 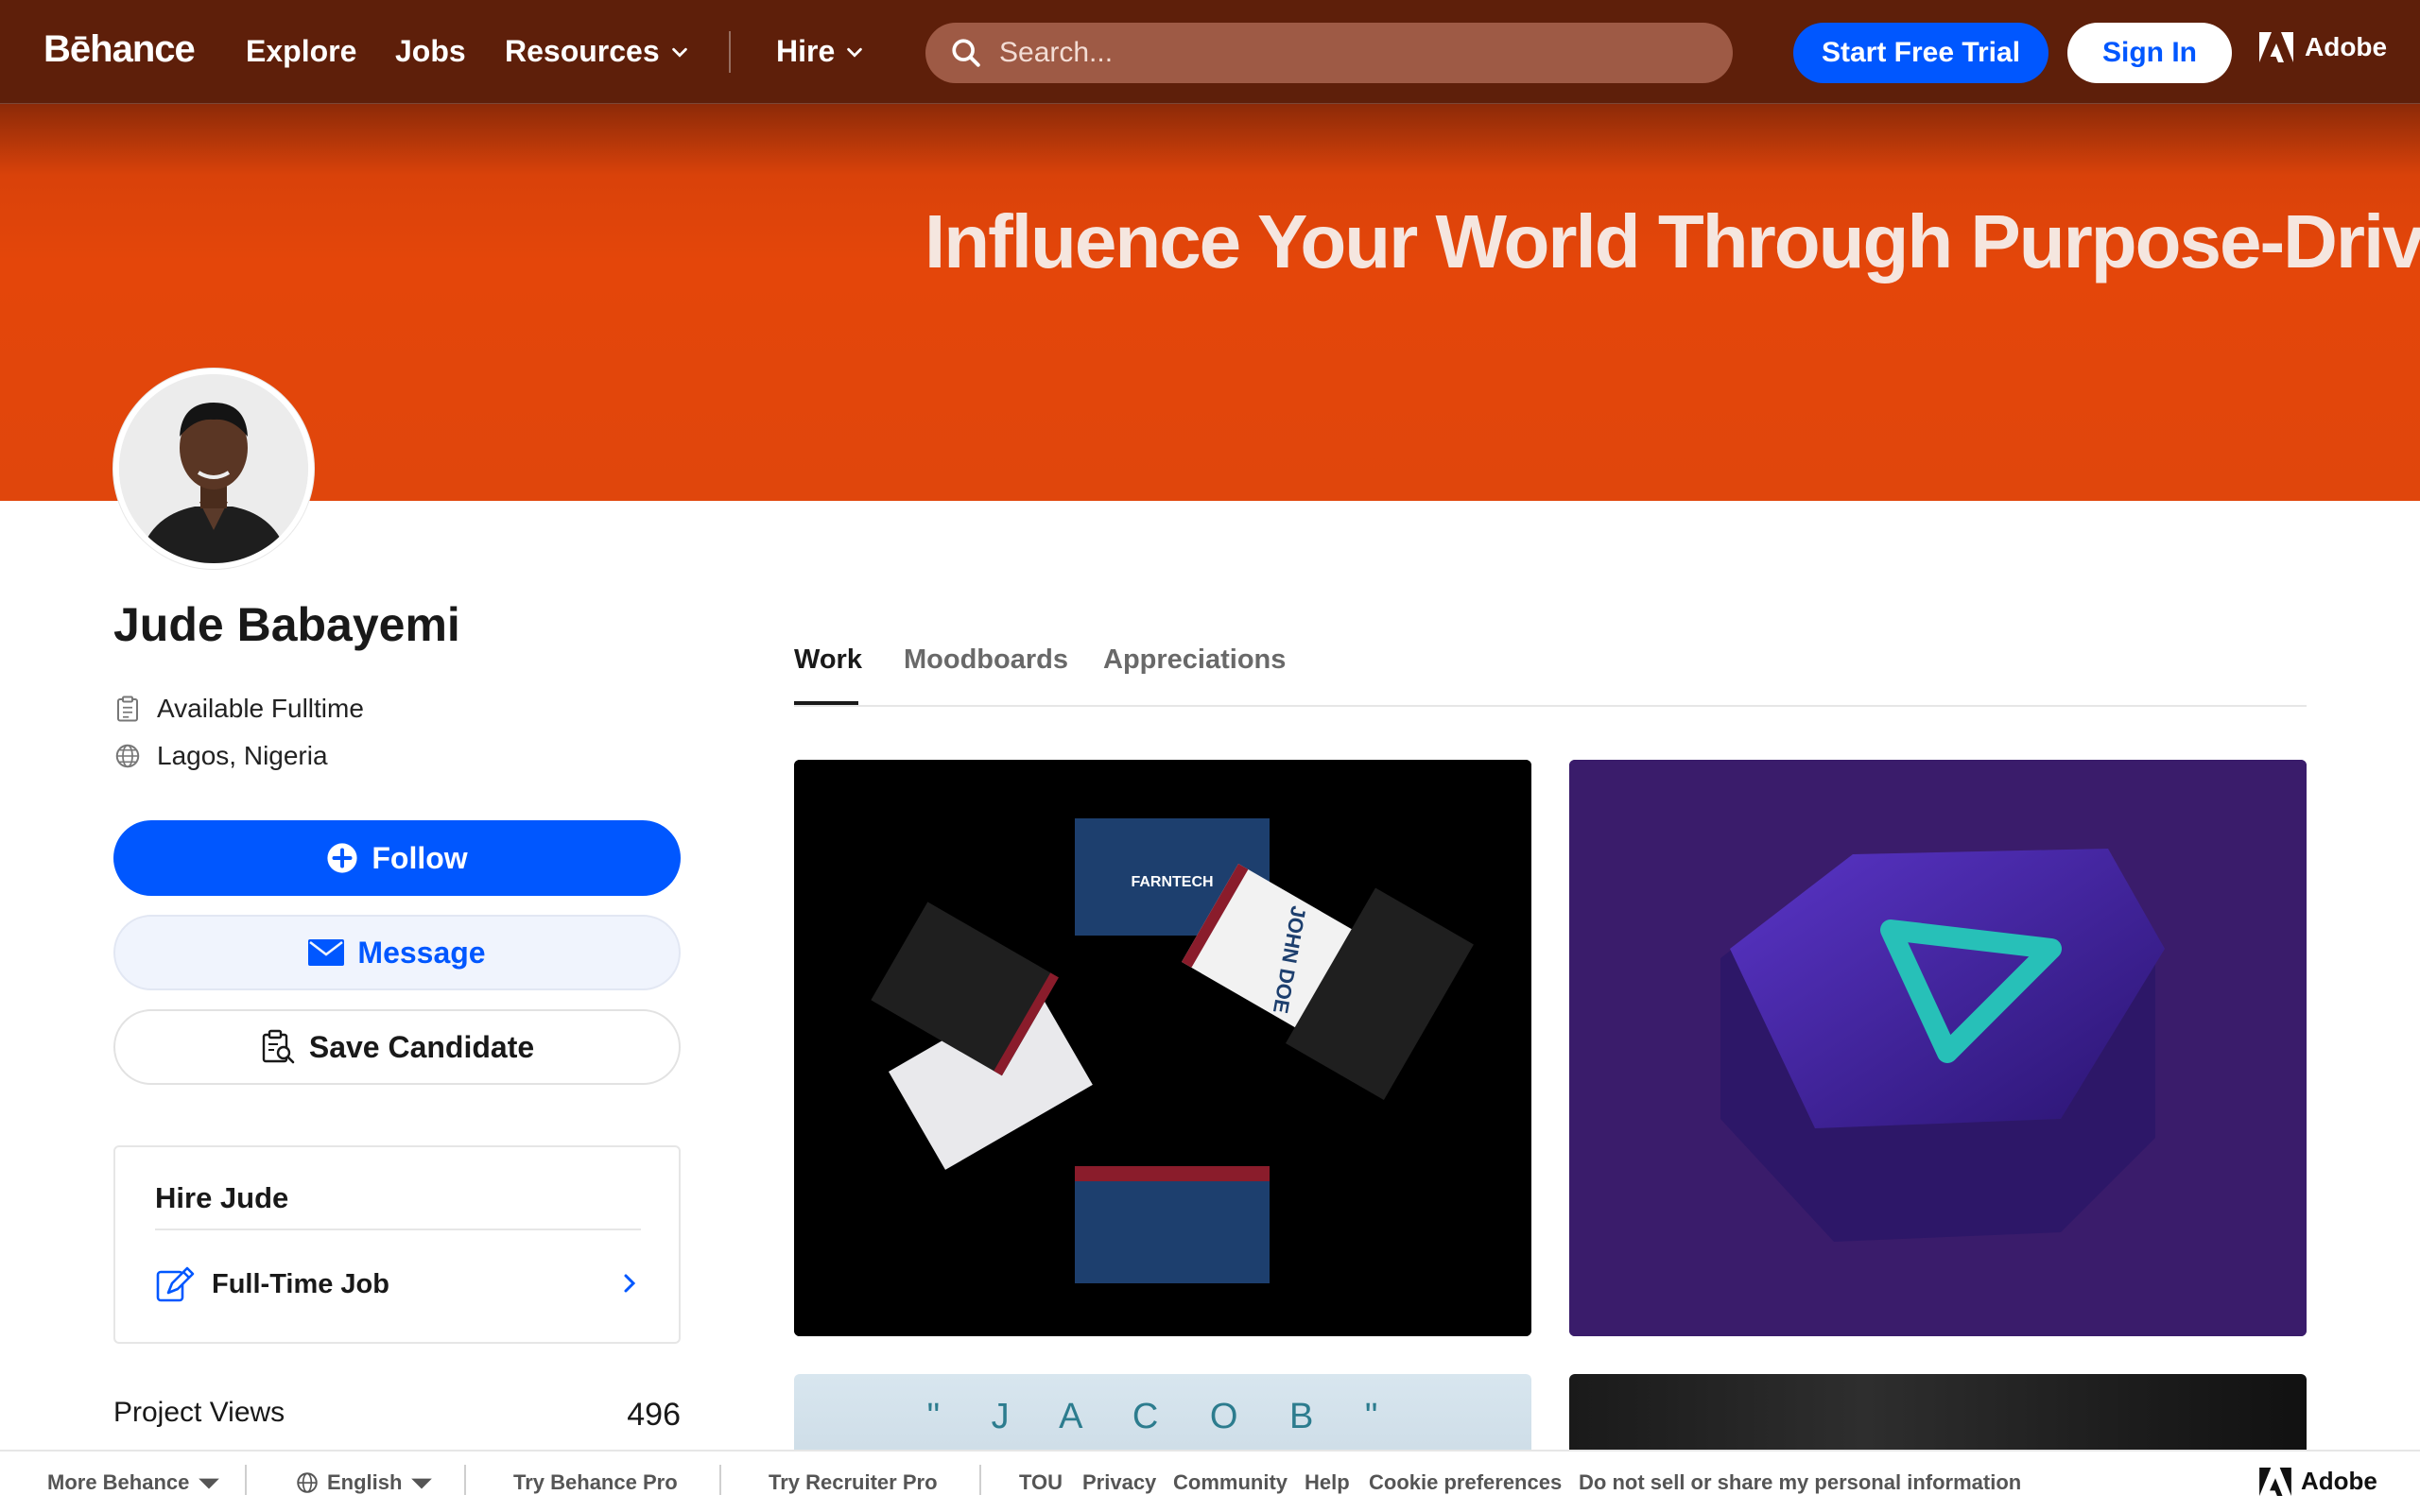 I want to click on active-tab-indicator, so click(x=826, y=703).